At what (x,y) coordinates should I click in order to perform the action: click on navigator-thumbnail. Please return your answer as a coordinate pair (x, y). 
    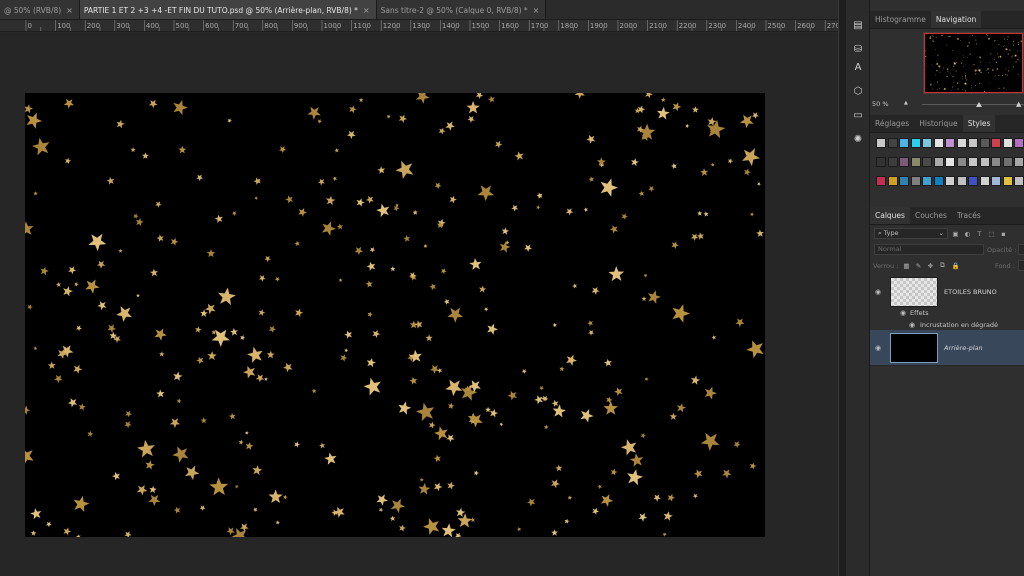
    Looking at the image, I should click on (973, 63).